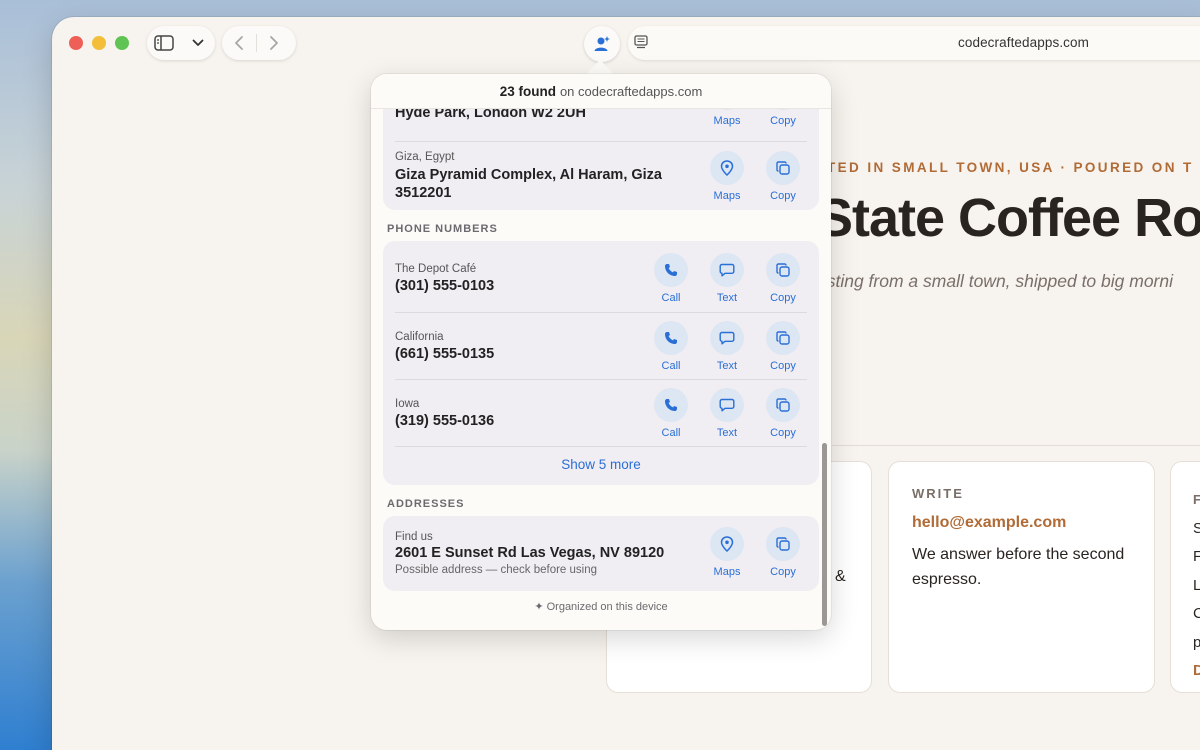 The height and width of the screenshot is (750, 1200). I want to click on card-line: F, so click(1196, 556).